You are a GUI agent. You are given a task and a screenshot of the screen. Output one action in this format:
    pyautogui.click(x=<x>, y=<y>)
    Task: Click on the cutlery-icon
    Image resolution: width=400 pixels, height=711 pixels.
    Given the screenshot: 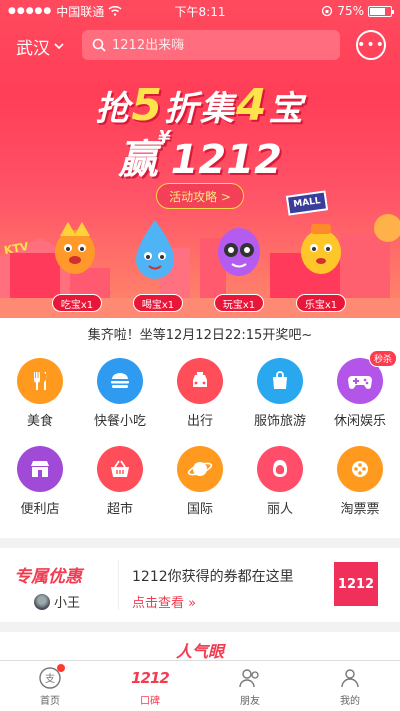 What is the action you would take?
    pyautogui.click(x=40, y=381)
    